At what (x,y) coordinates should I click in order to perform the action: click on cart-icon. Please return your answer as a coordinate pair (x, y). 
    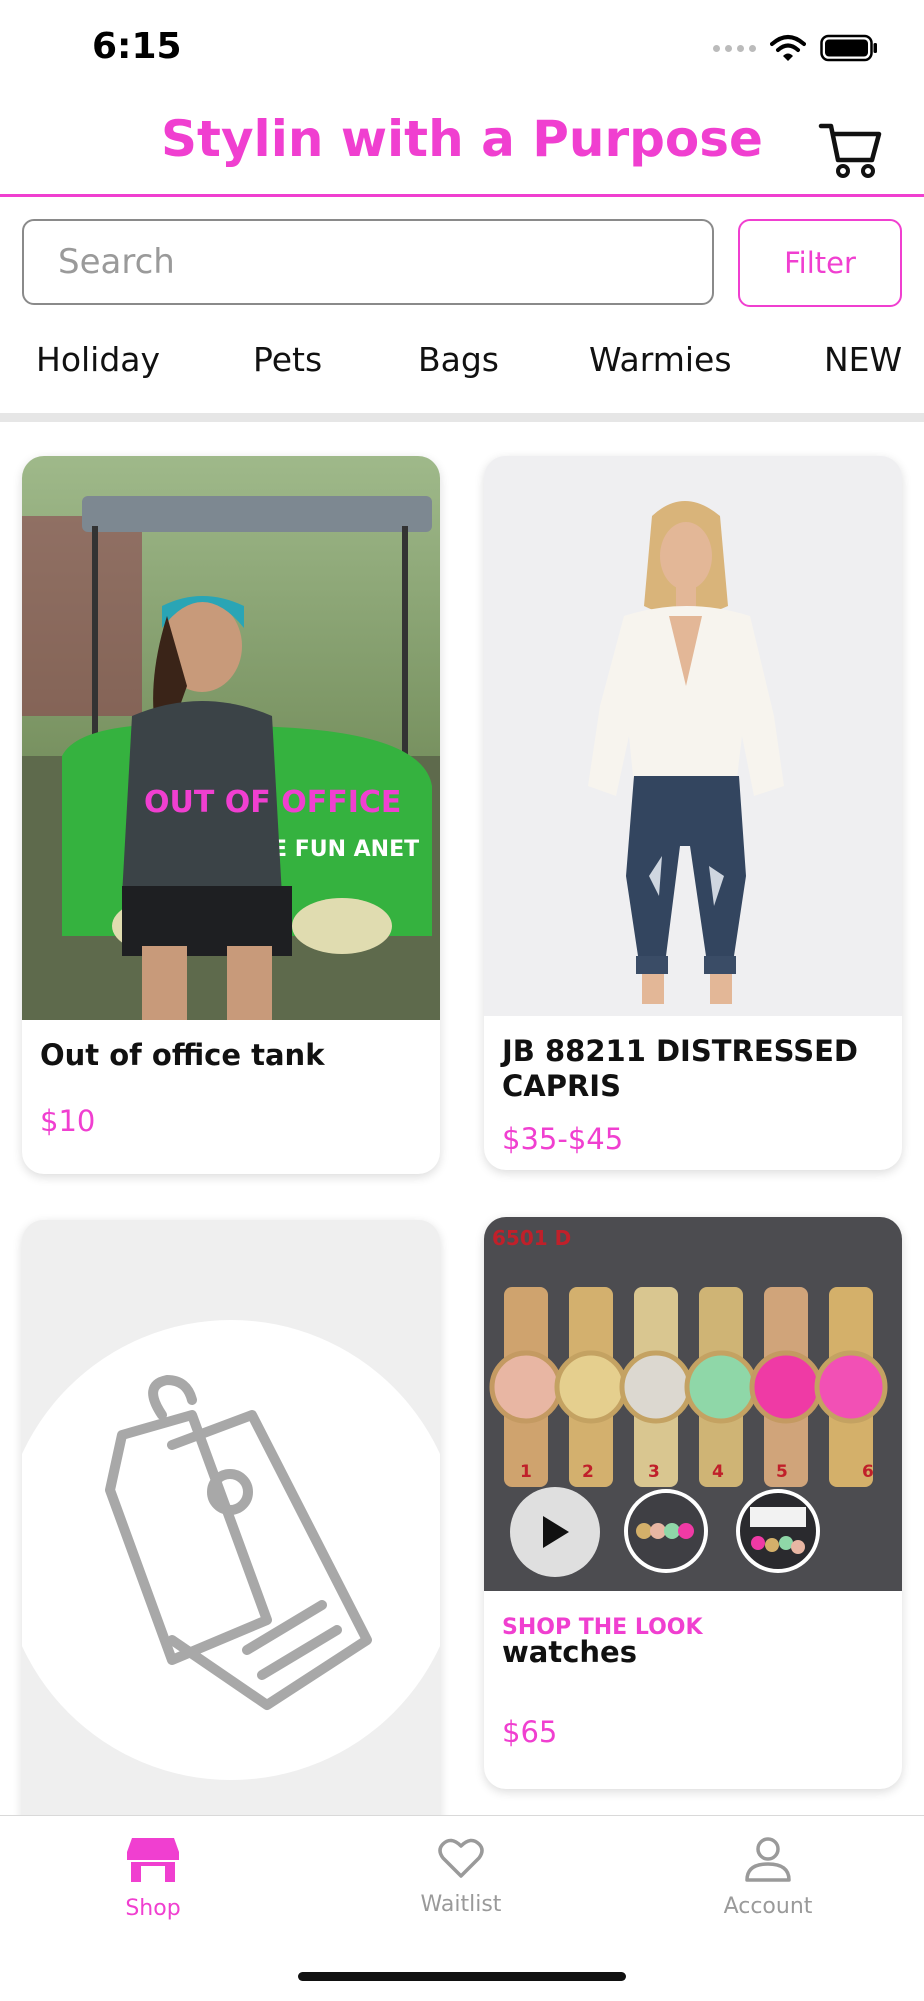
    Looking at the image, I should click on (850, 150).